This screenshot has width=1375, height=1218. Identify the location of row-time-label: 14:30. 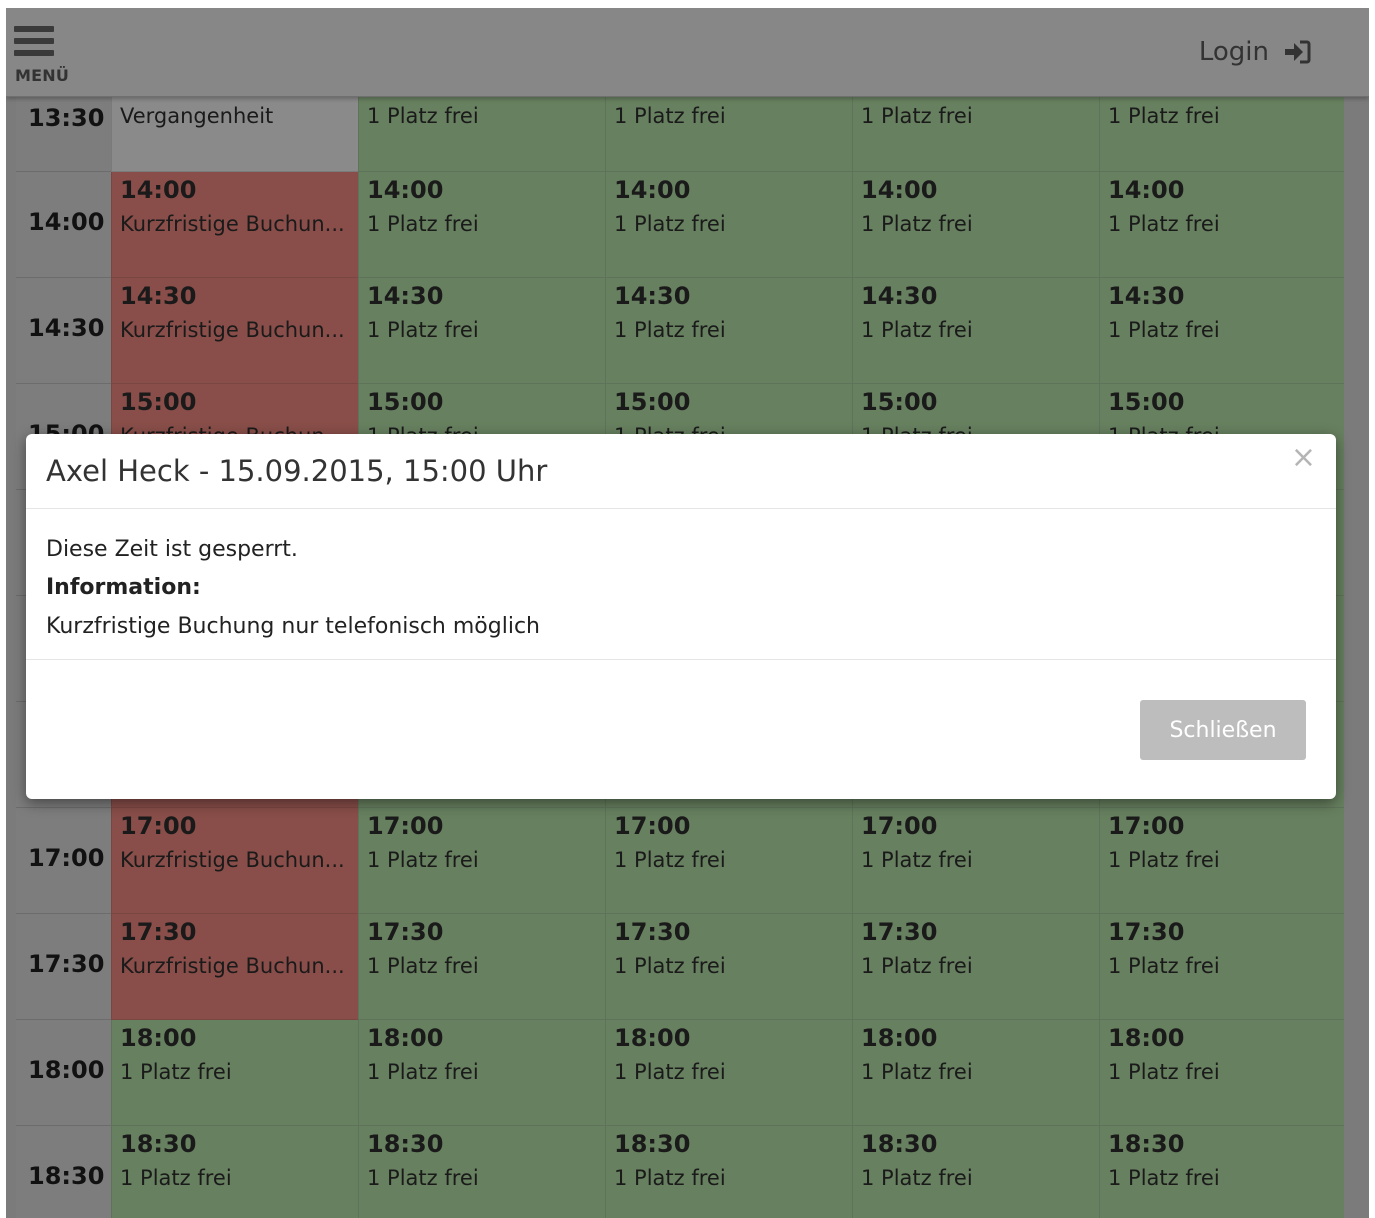
(63, 331).